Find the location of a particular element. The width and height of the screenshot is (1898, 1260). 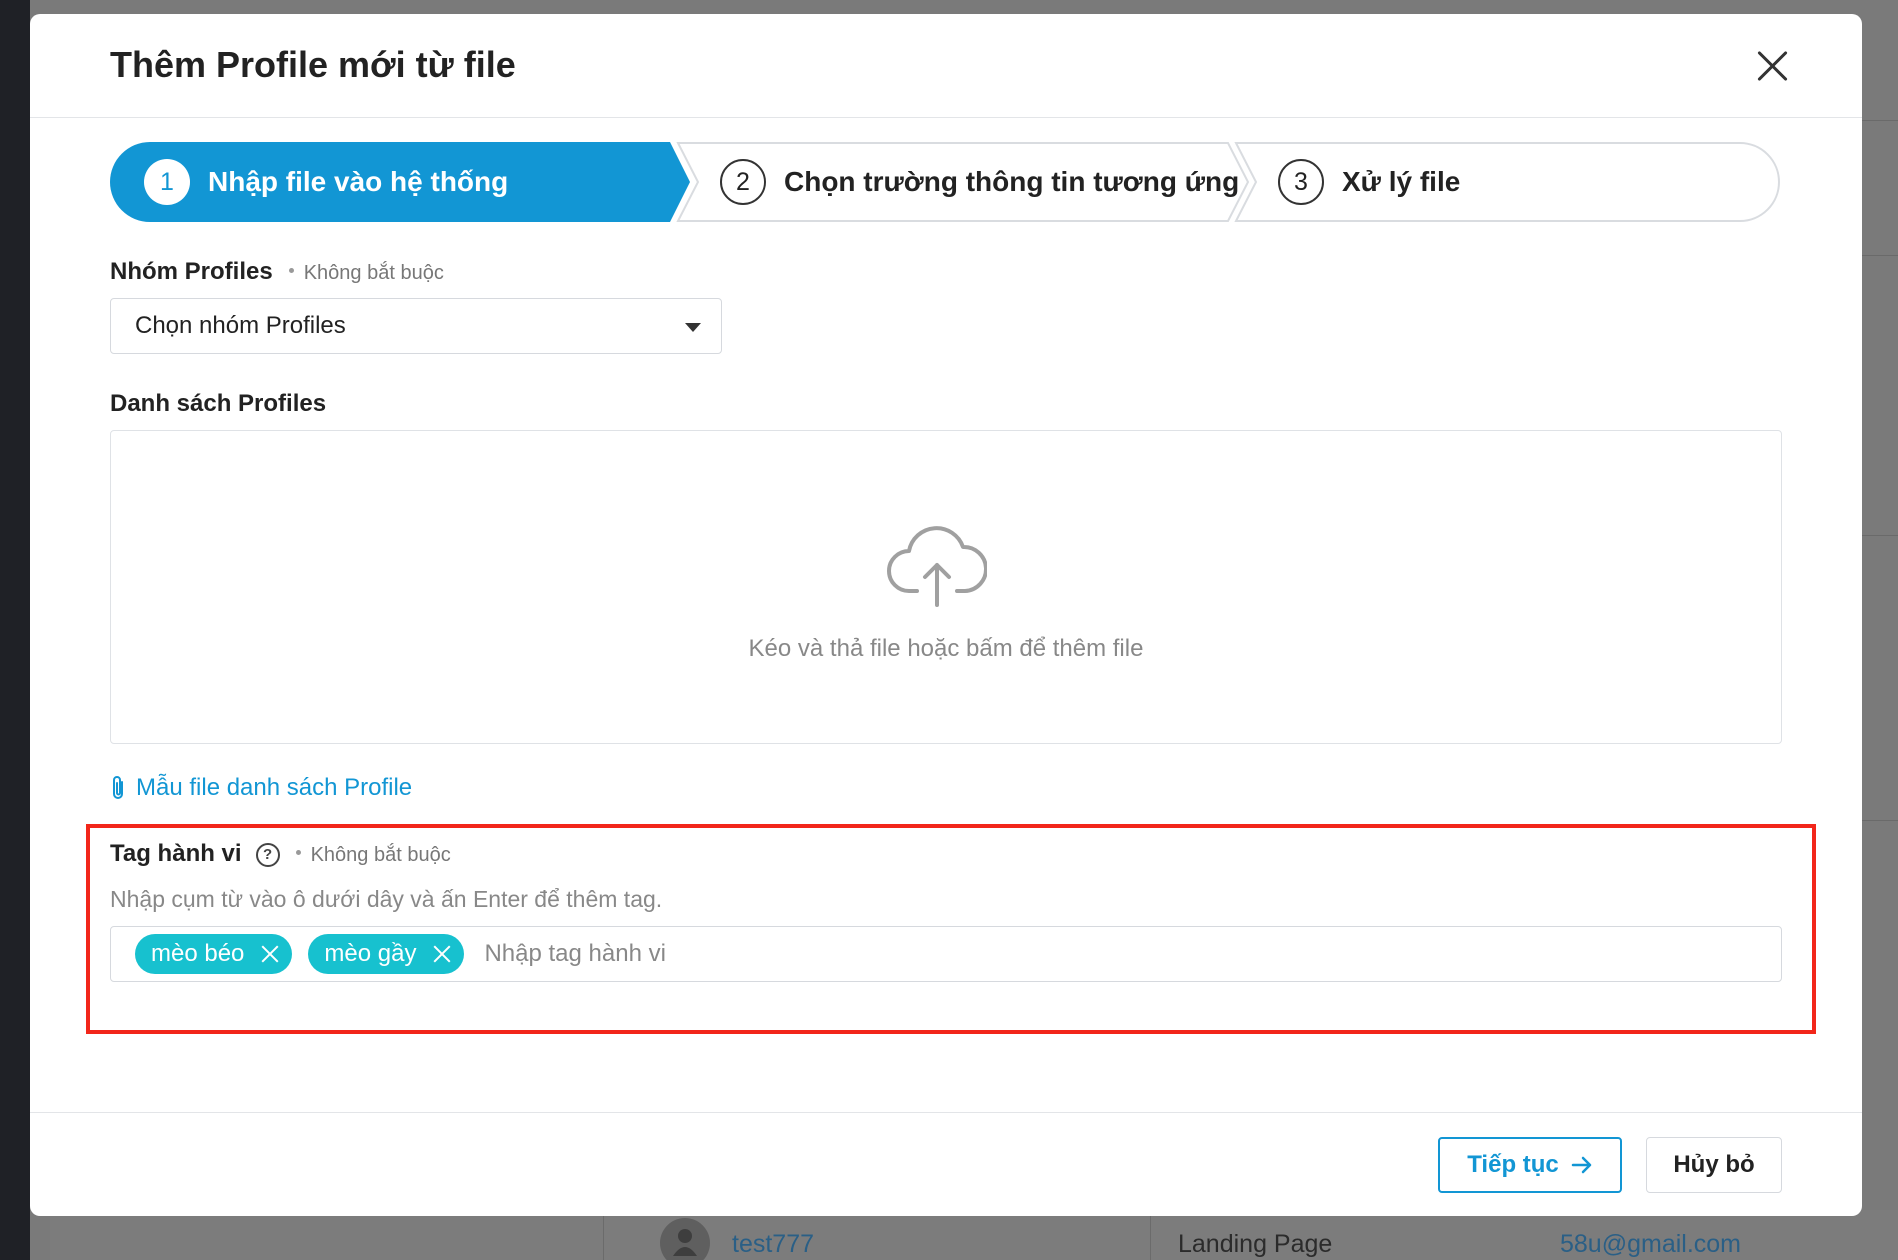

behavior-tag-optional: Không bắt buộc is located at coordinates (380, 855).